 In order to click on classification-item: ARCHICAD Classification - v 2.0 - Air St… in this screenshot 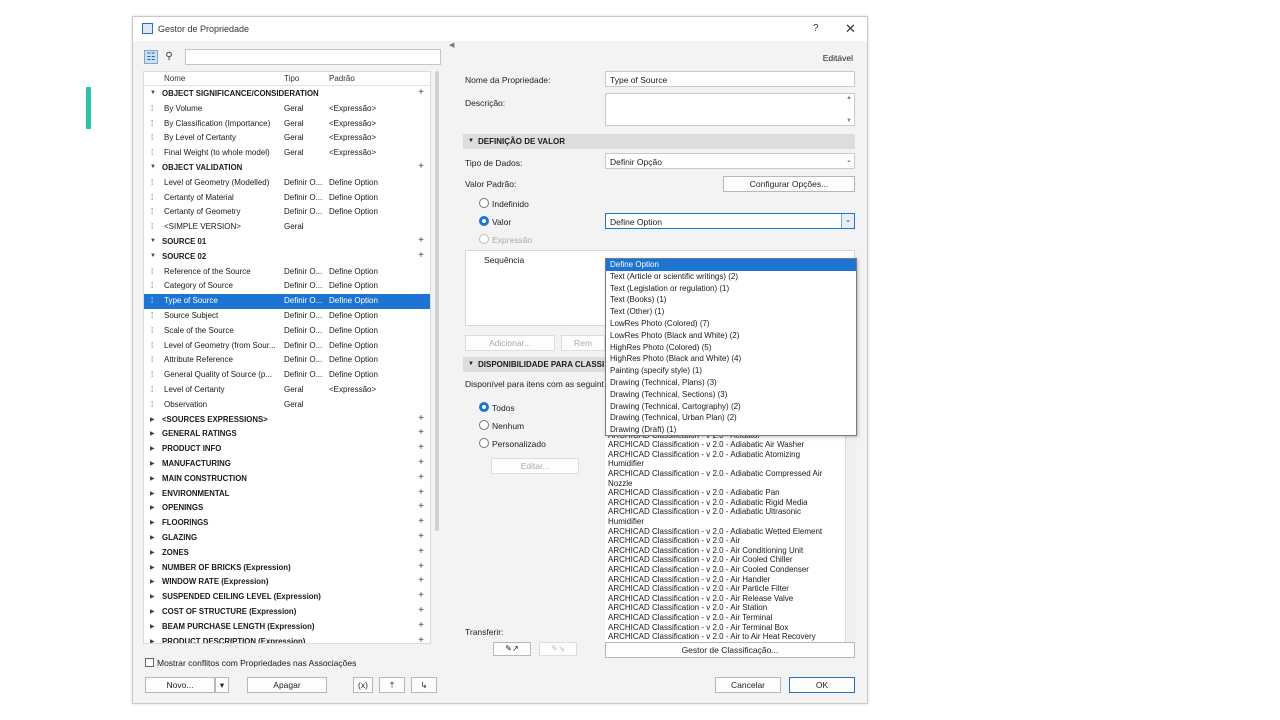, I will do `click(723, 608)`.